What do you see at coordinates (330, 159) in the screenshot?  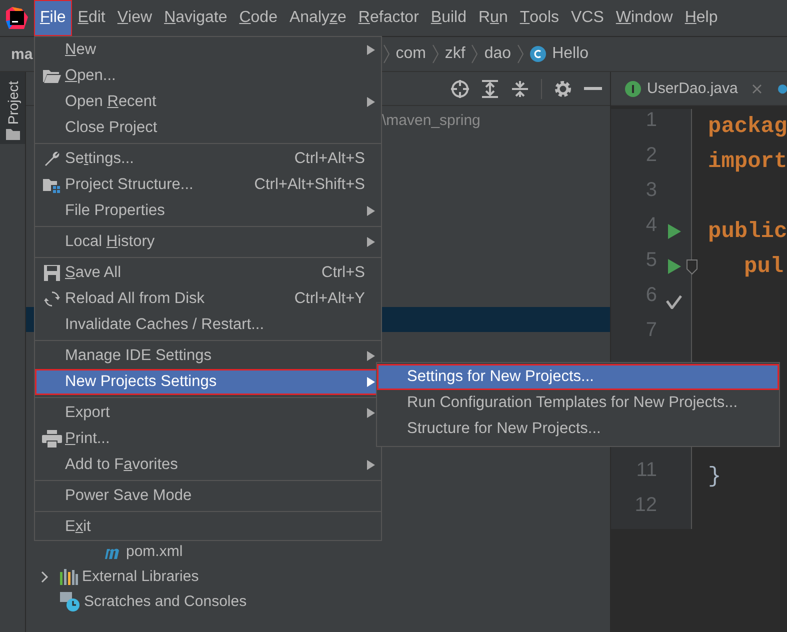 I see `shortcut-text: Ctrl+Alt+S` at bounding box center [330, 159].